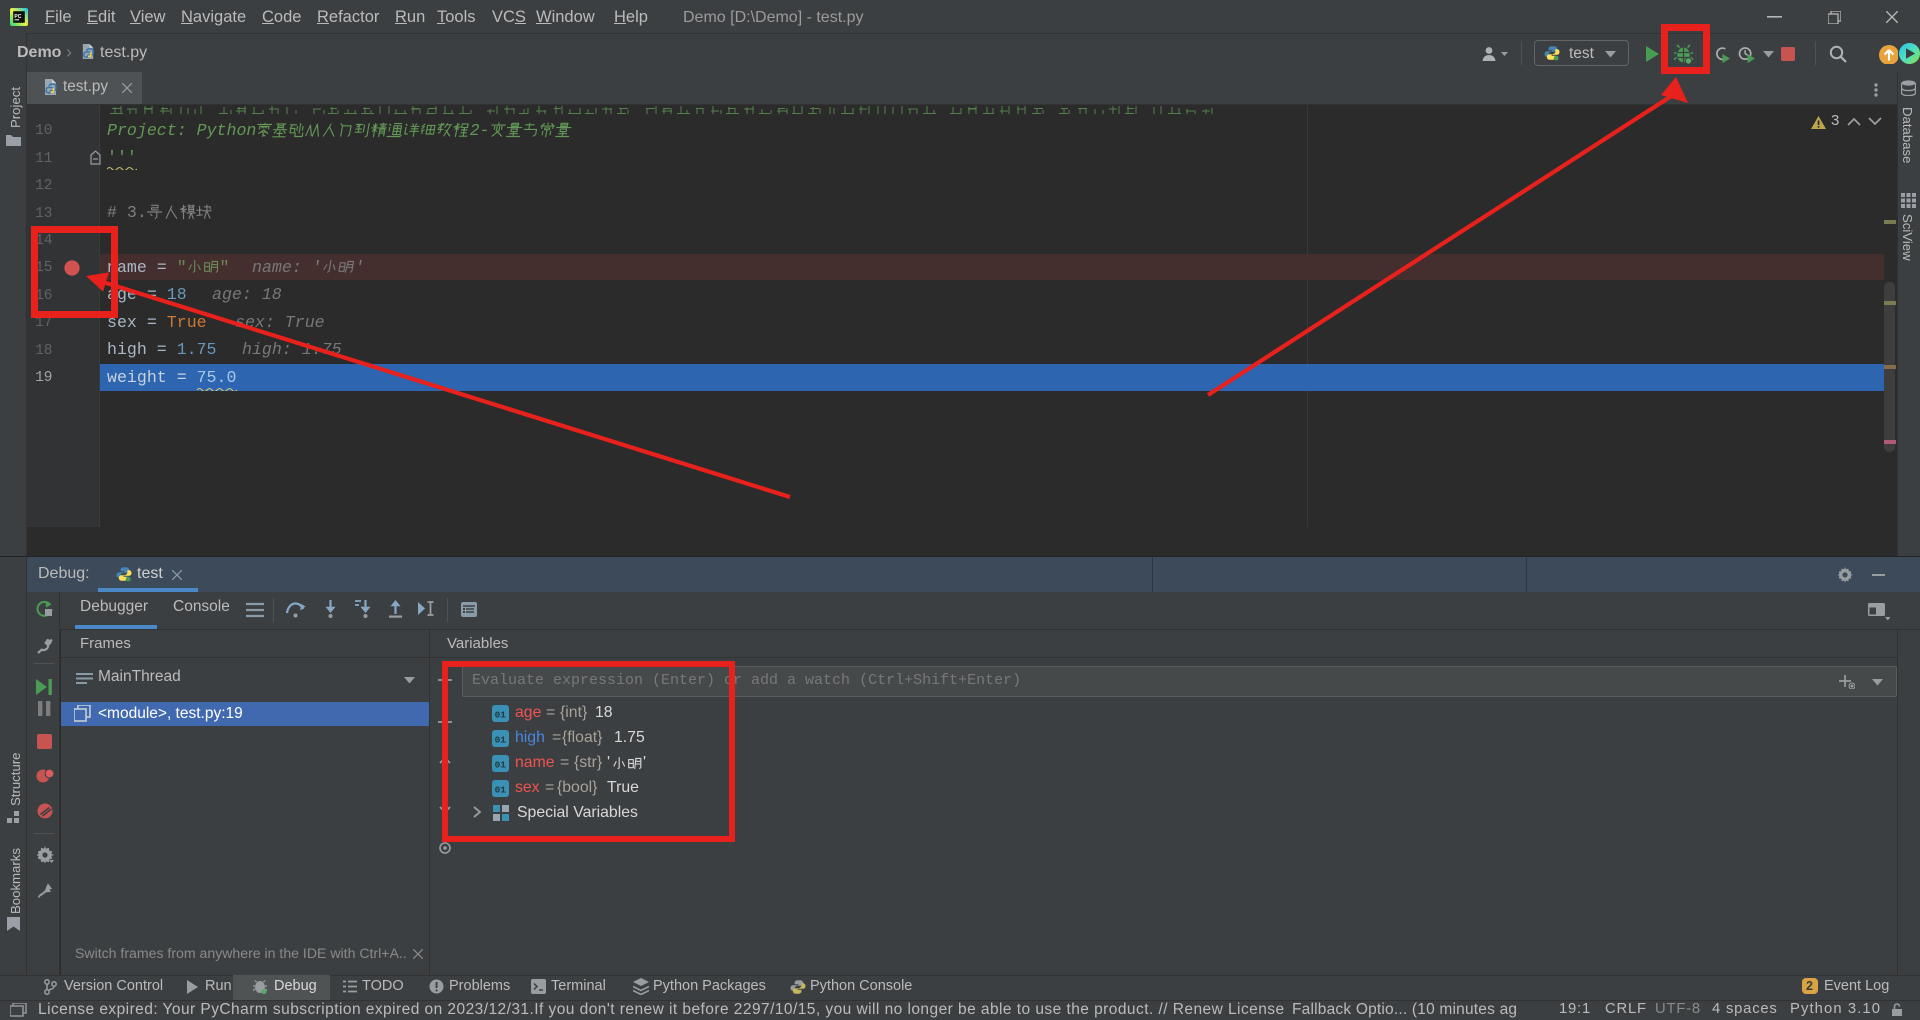  I want to click on svg-text: PC, so click(17, 17).